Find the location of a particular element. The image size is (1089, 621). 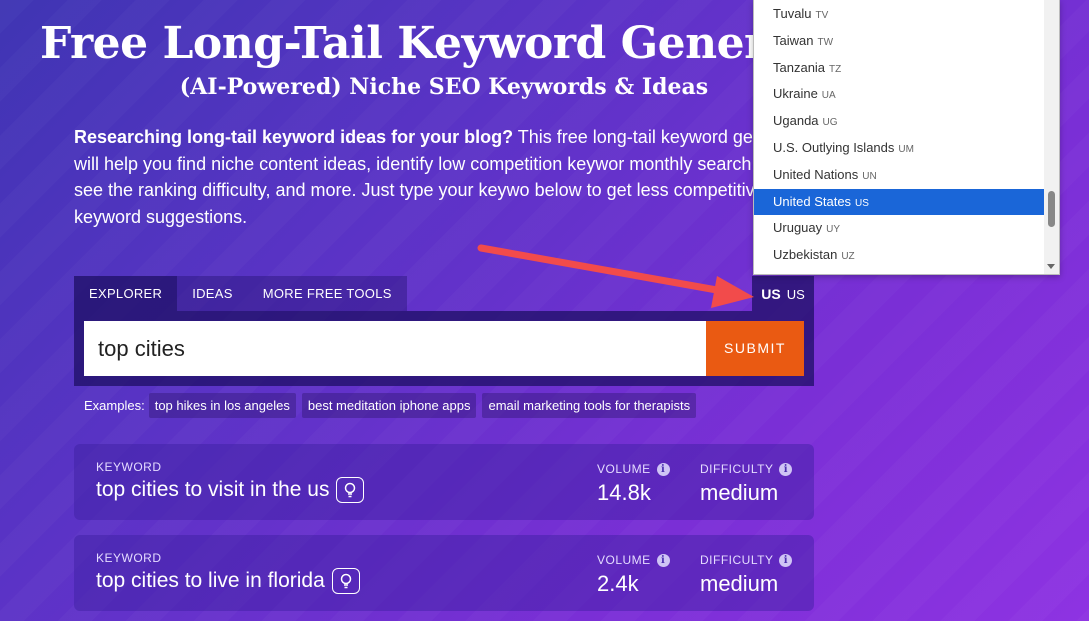

country-option: Taiwan TW is located at coordinates (899, 41).